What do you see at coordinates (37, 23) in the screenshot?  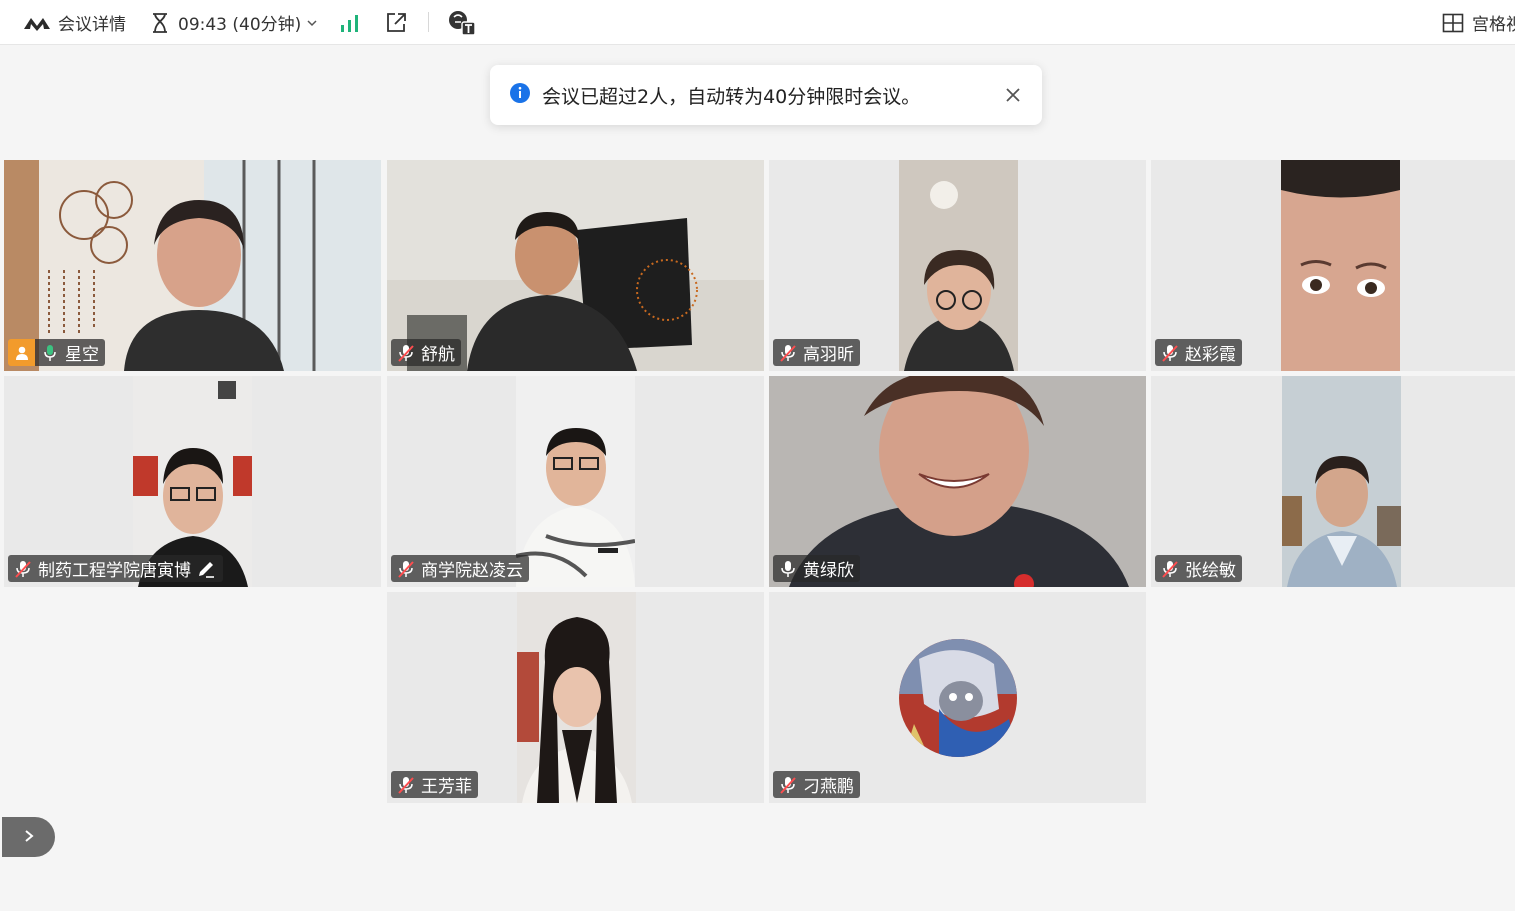 I see `app-logo-icon` at bounding box center [37, 23].